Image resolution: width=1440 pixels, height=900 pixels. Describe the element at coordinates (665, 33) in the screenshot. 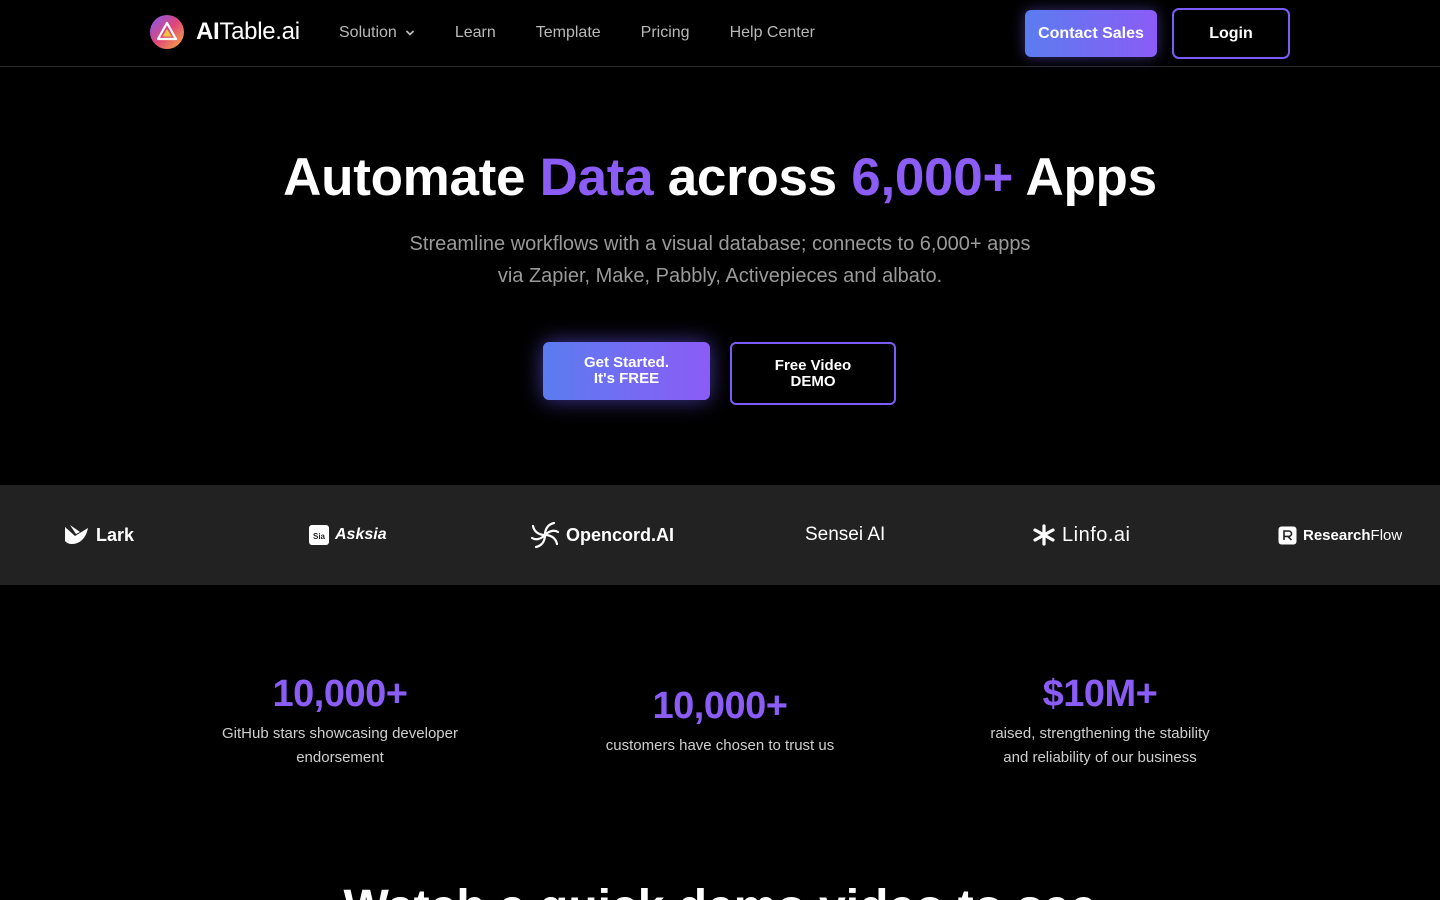

I see `nav-link-pricing: Pricing` at that location.